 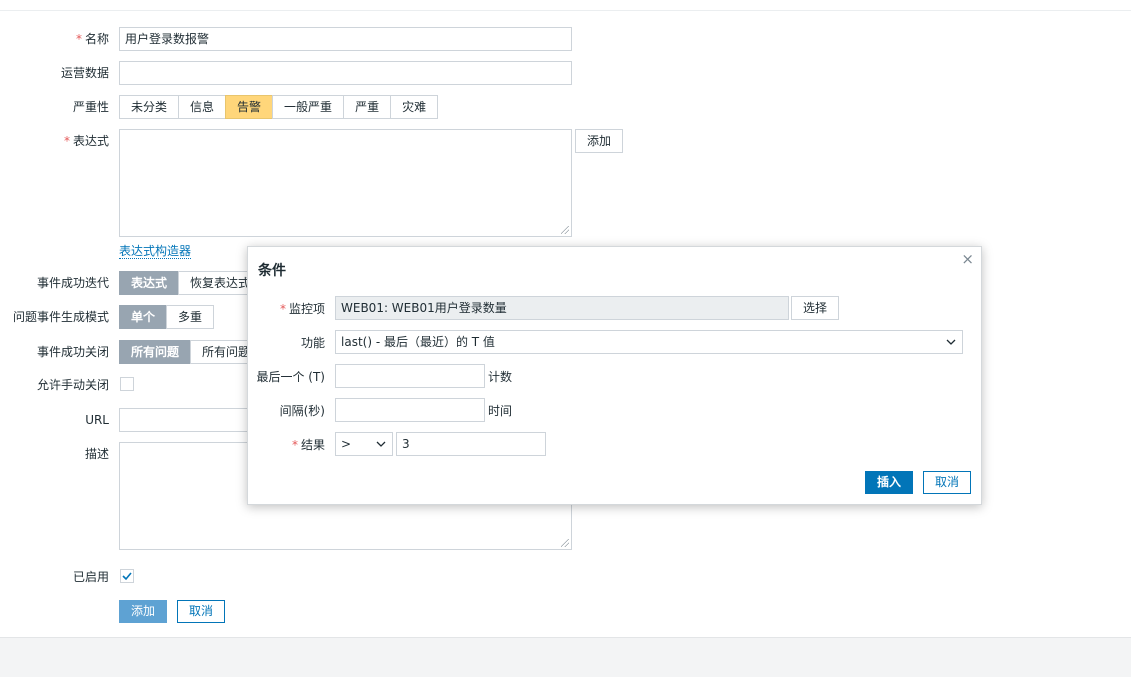 What do you see at coordinates (72, 283) in the screenshot?
I see `ok-event-generation-label: 事件成功迭代` at bounding box center [72, 283].